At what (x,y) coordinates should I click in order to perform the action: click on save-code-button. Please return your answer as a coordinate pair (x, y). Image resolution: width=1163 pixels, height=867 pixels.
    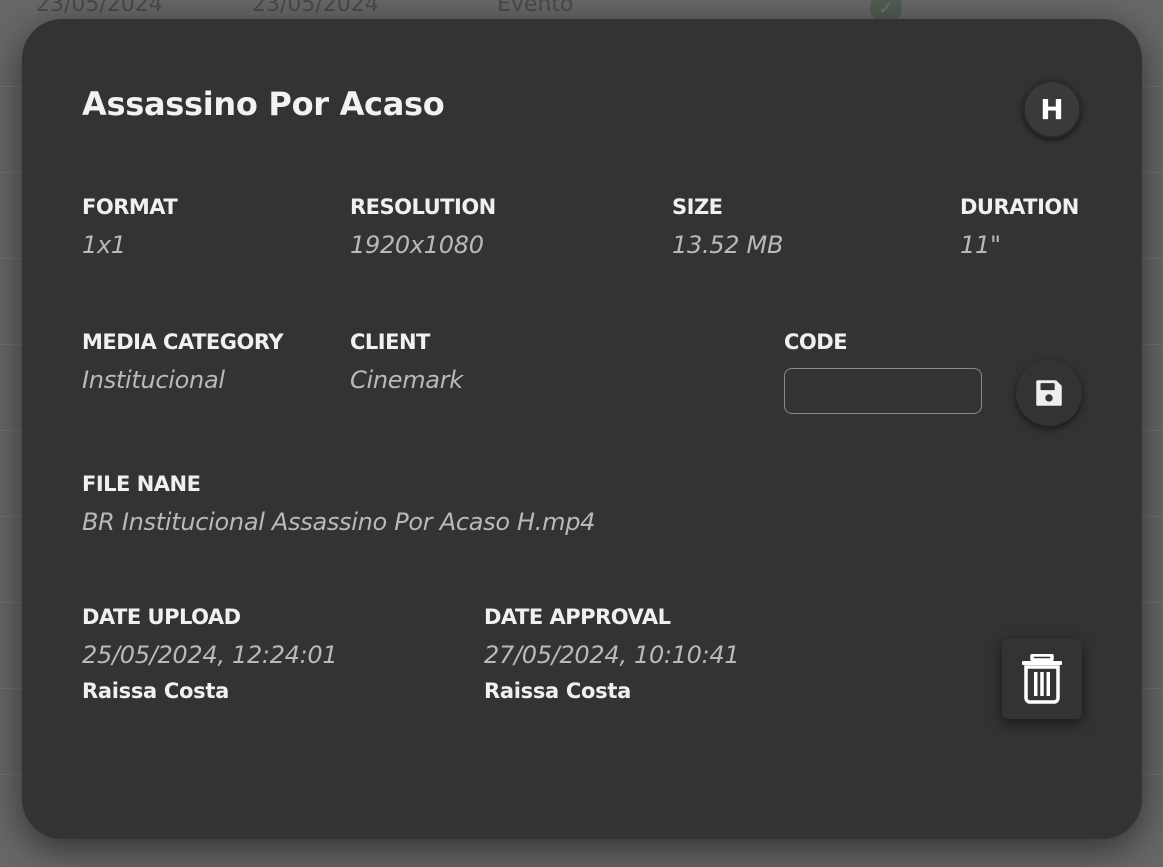
    Looking at the image, I should click on (1049, 393).